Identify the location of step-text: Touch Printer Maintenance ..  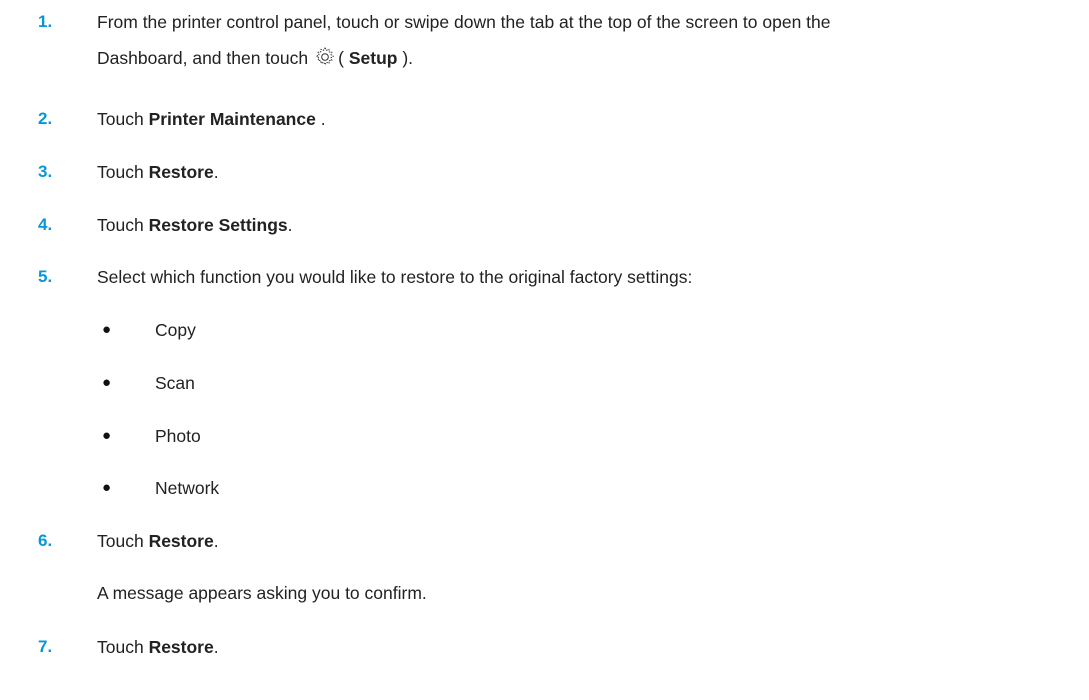
(592, 119).